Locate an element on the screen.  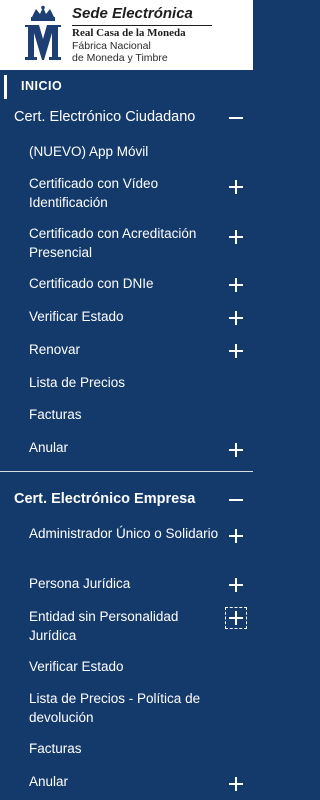
nav-item-label: Certificado con Acreditación Presencial is located at coordinates (113, 243).